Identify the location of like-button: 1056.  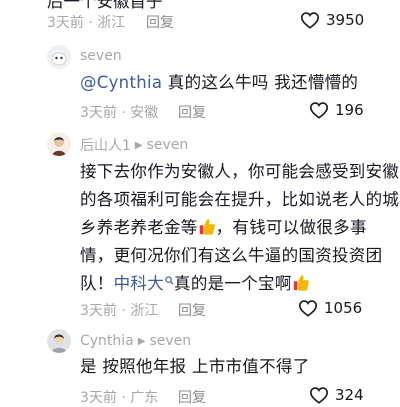
(330, 308).